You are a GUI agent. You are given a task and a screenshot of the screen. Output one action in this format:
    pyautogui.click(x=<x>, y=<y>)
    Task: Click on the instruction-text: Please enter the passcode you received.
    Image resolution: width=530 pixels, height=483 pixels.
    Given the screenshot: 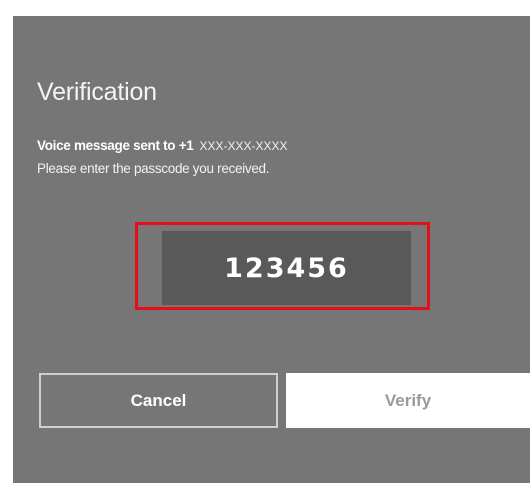 What is the action you would take?
    pyautogui.click(x=153, y=168)
    